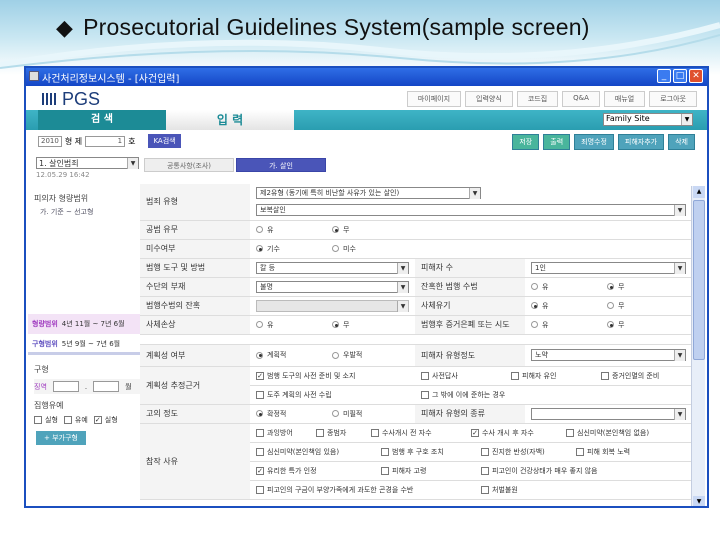 Image resolution: width=720 pixels, height=540 pixels. What do you see at coordinates (132, 141) in the screenshot?
I see `case-suffix: 호` at bounding box center [132, 141].